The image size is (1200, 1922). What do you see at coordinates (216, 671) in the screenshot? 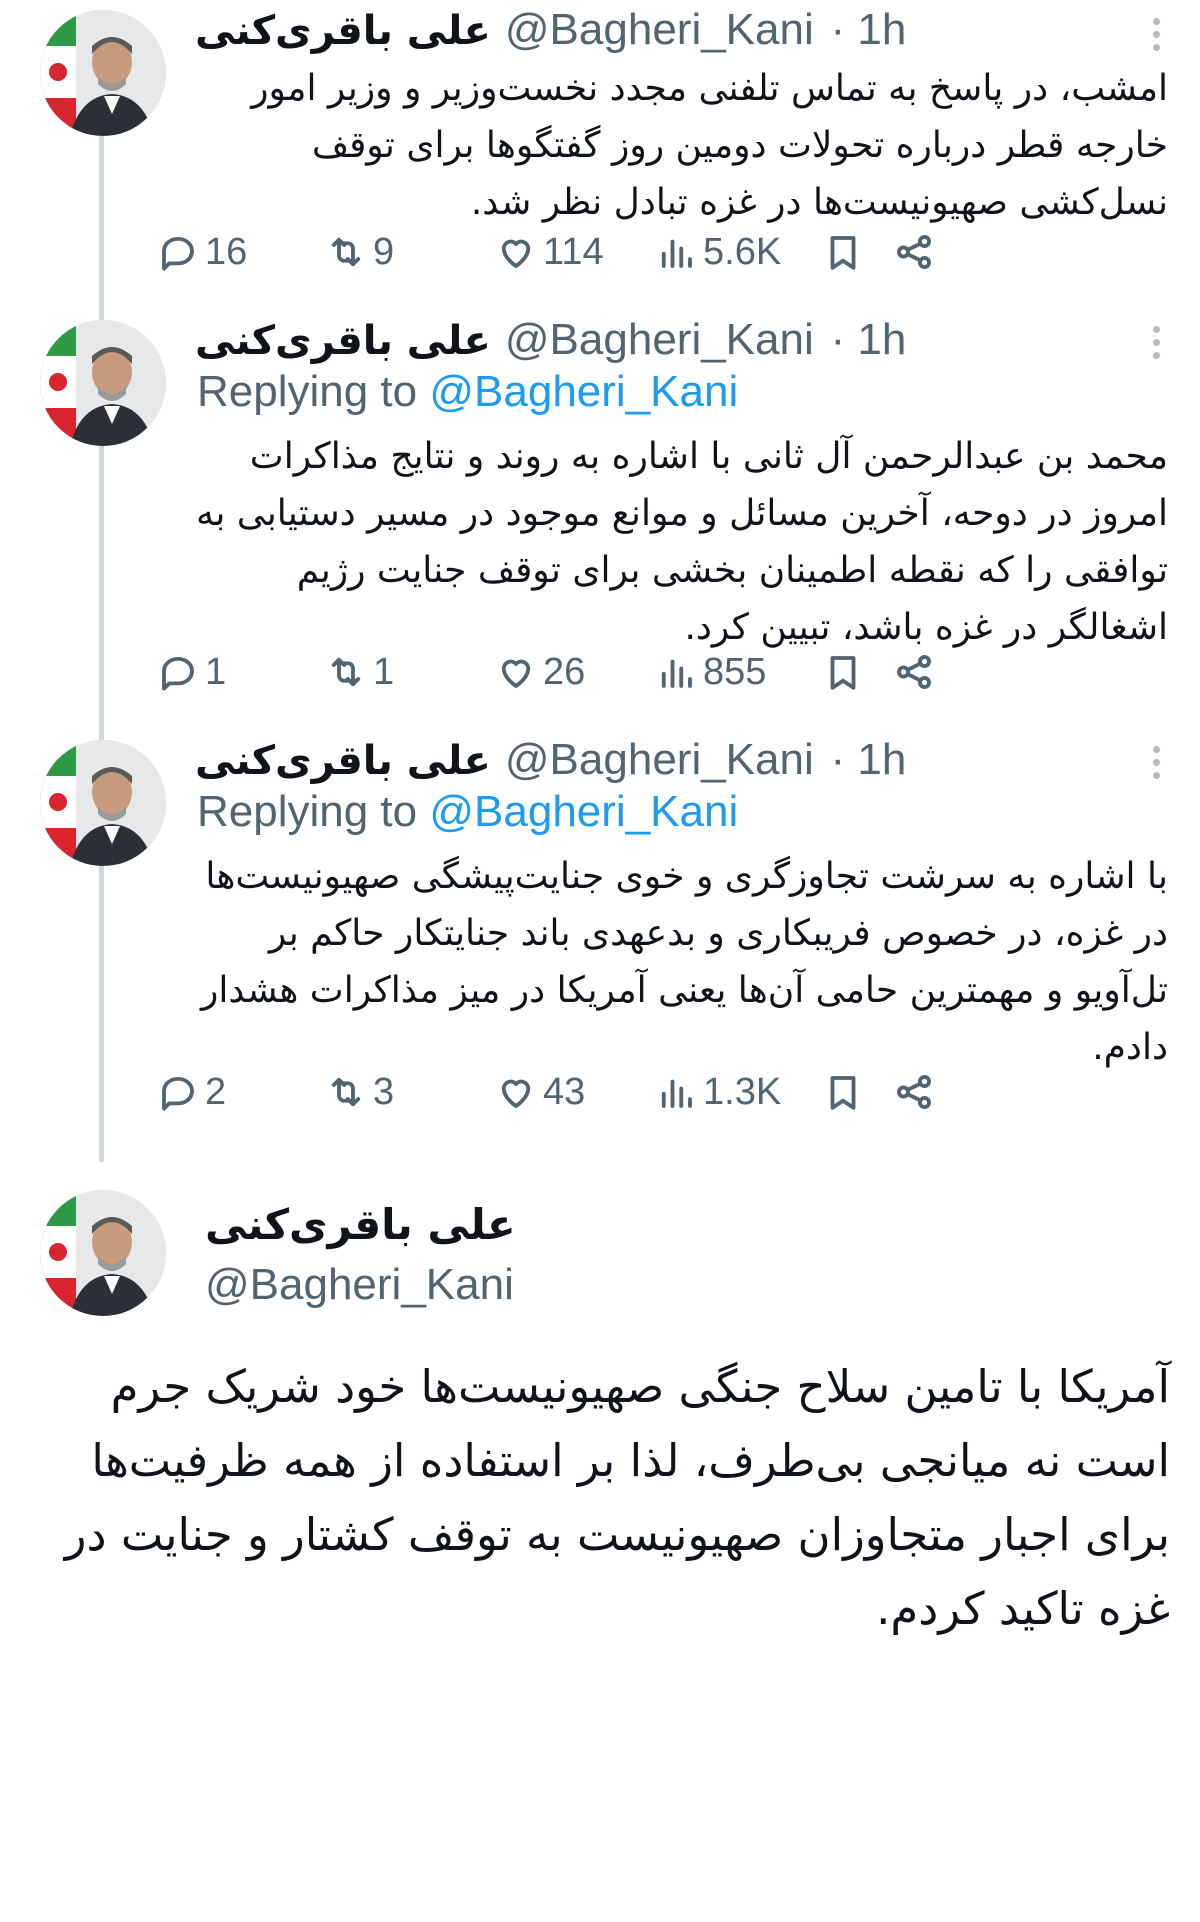
I see `reply-count: 1` at bounding box center [216, 671].